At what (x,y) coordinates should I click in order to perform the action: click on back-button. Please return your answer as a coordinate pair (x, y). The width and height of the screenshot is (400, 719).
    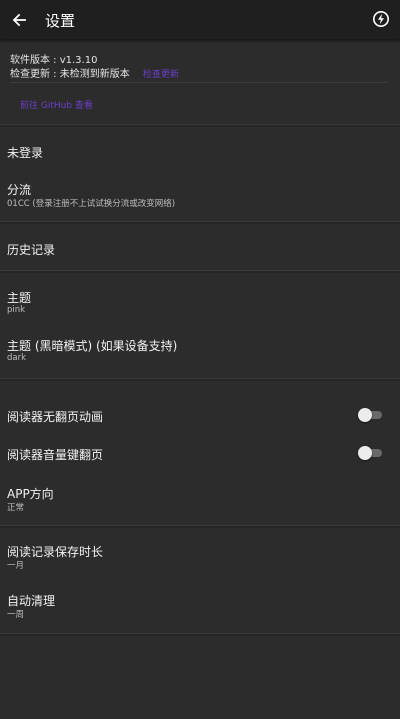
    Looking at the image, I should click on (19, 20).